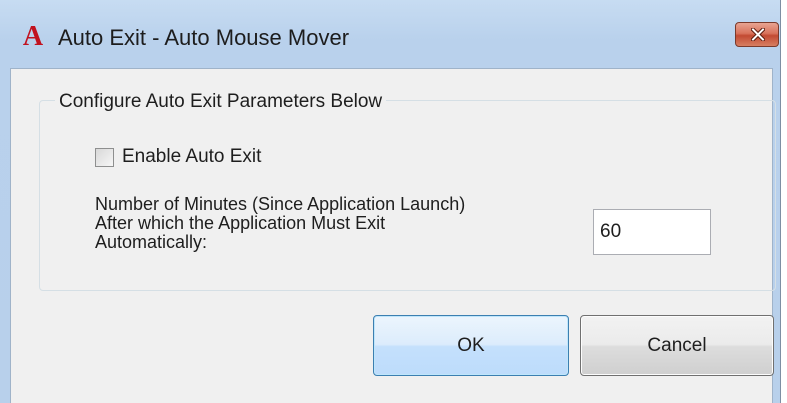  What do you see at coordinates (204, 37) in the screenshot?
I see `window-title: Auto Exit - Auto Mouse Mover` at bounding box center [204, 37].